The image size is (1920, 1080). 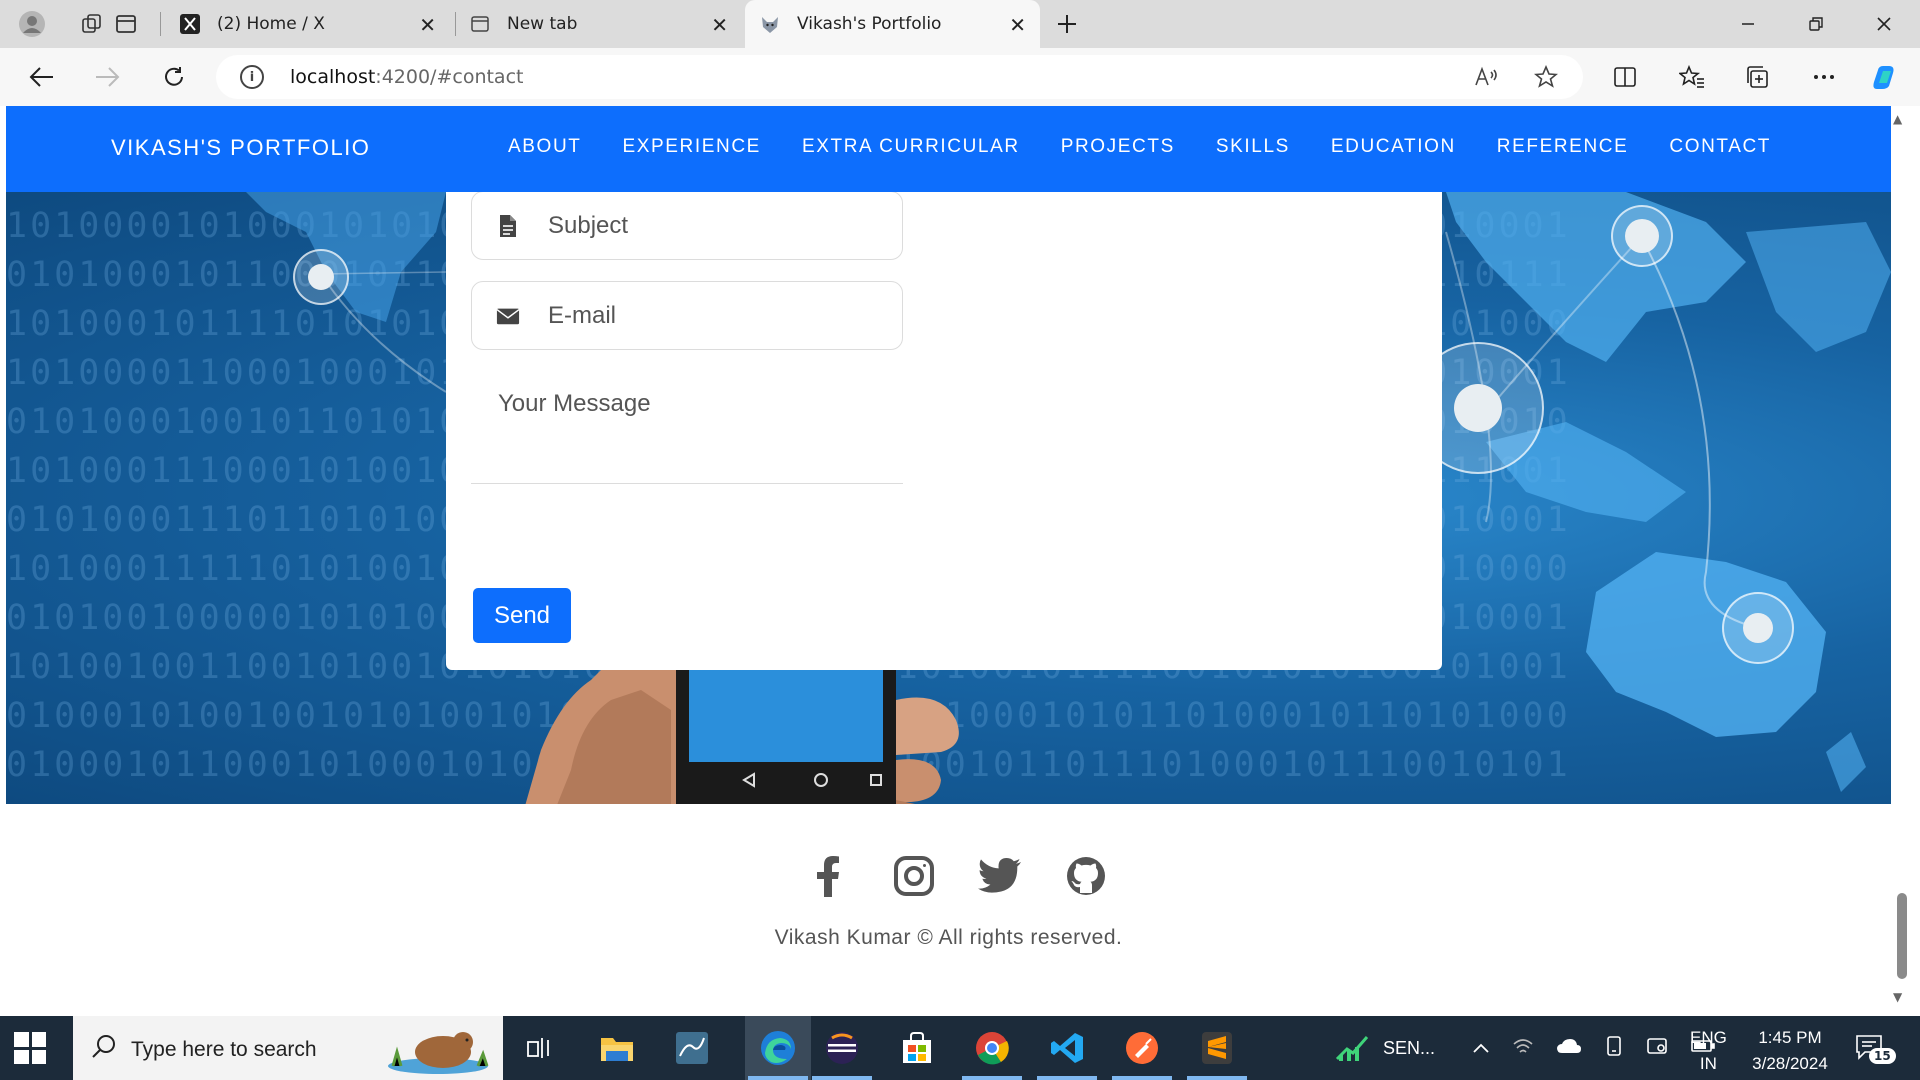 What do you see at coordinates (1481, 1048) in the screenshot?
I see `chevron-up-icon` at bounding box center [1481, 1048].